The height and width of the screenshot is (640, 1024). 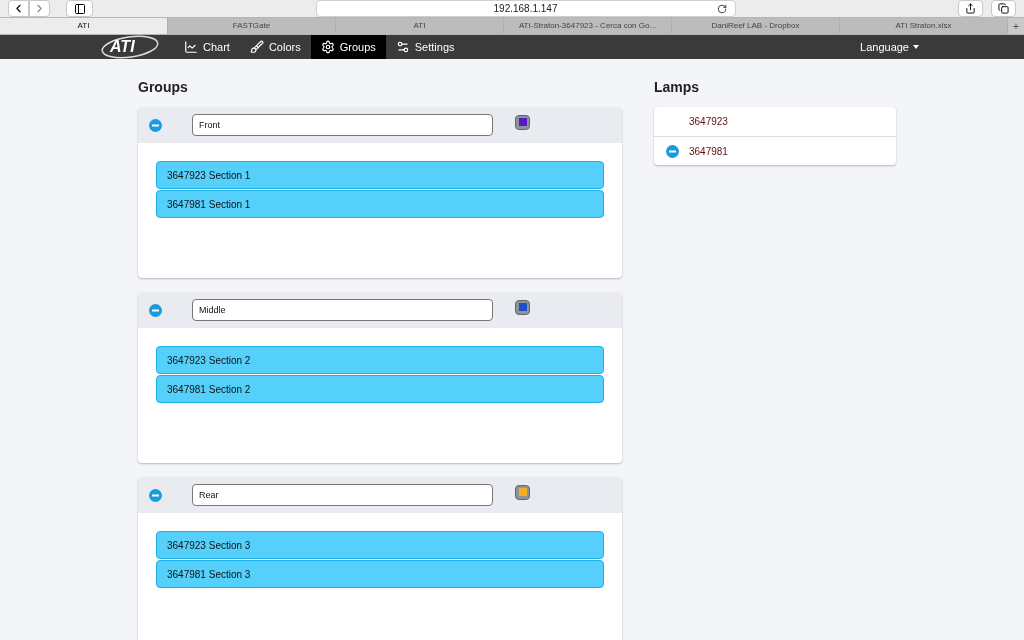 I want to click on sidebar-icon, so click(x=79, y=8).